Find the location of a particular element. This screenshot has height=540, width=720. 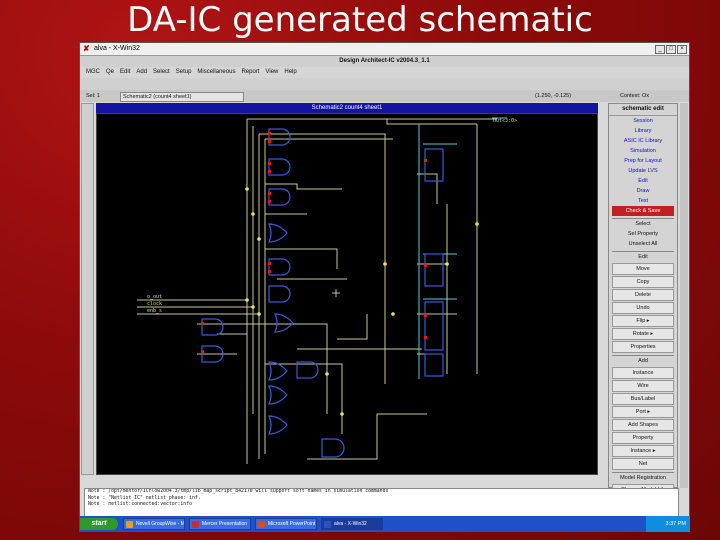

palette-button-delete: Delete is located at coordinates (643, 295).